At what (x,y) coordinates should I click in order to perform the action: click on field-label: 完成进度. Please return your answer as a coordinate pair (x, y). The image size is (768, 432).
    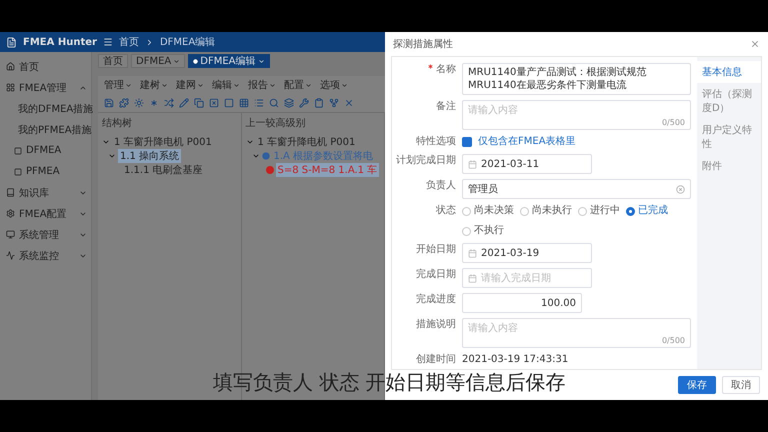
    Looking at the image, I should click on (436, 300).